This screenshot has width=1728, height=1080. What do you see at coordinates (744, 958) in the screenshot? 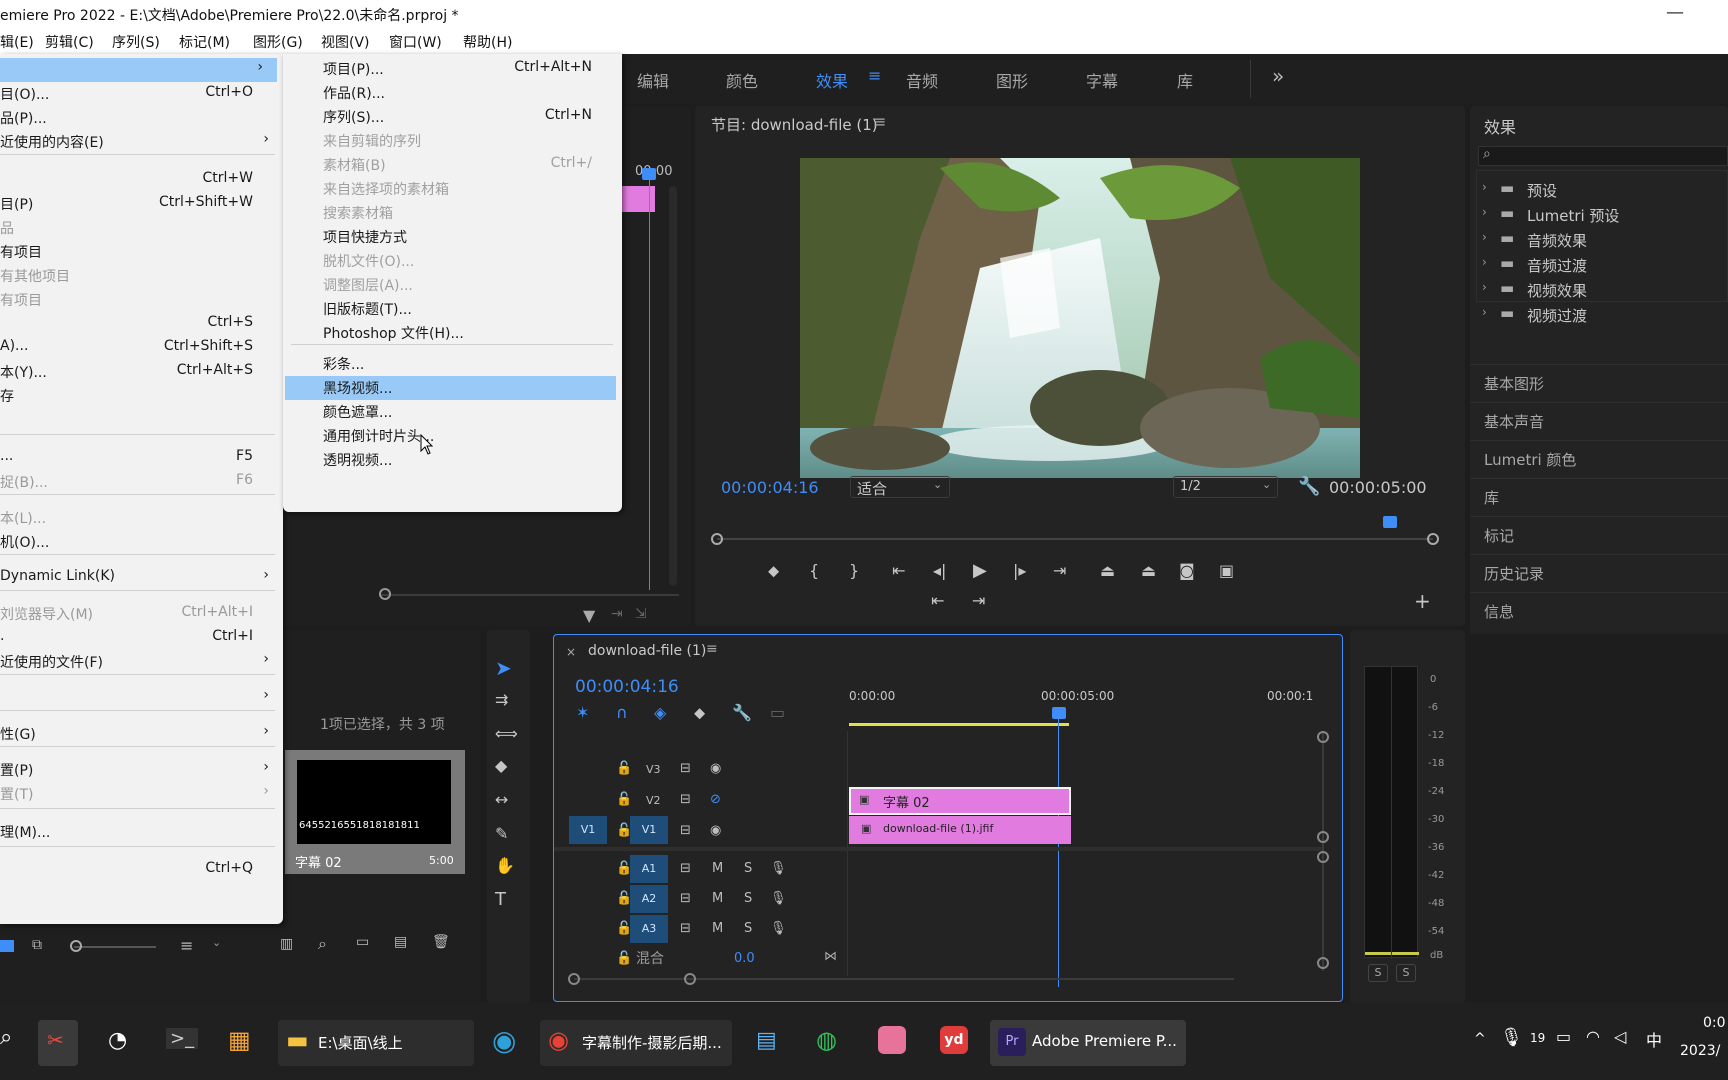
I see `mix-value: 0.0` at bounding box center [744, 958].